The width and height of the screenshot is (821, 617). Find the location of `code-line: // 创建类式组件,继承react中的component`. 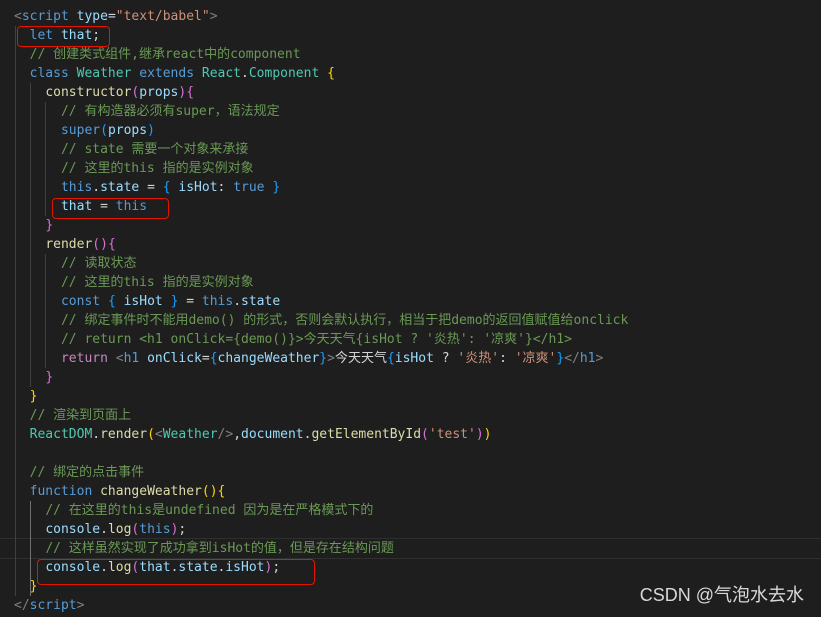

code-line: // 创建类式组件,继承react中的component is located at coordinates (157, 54).